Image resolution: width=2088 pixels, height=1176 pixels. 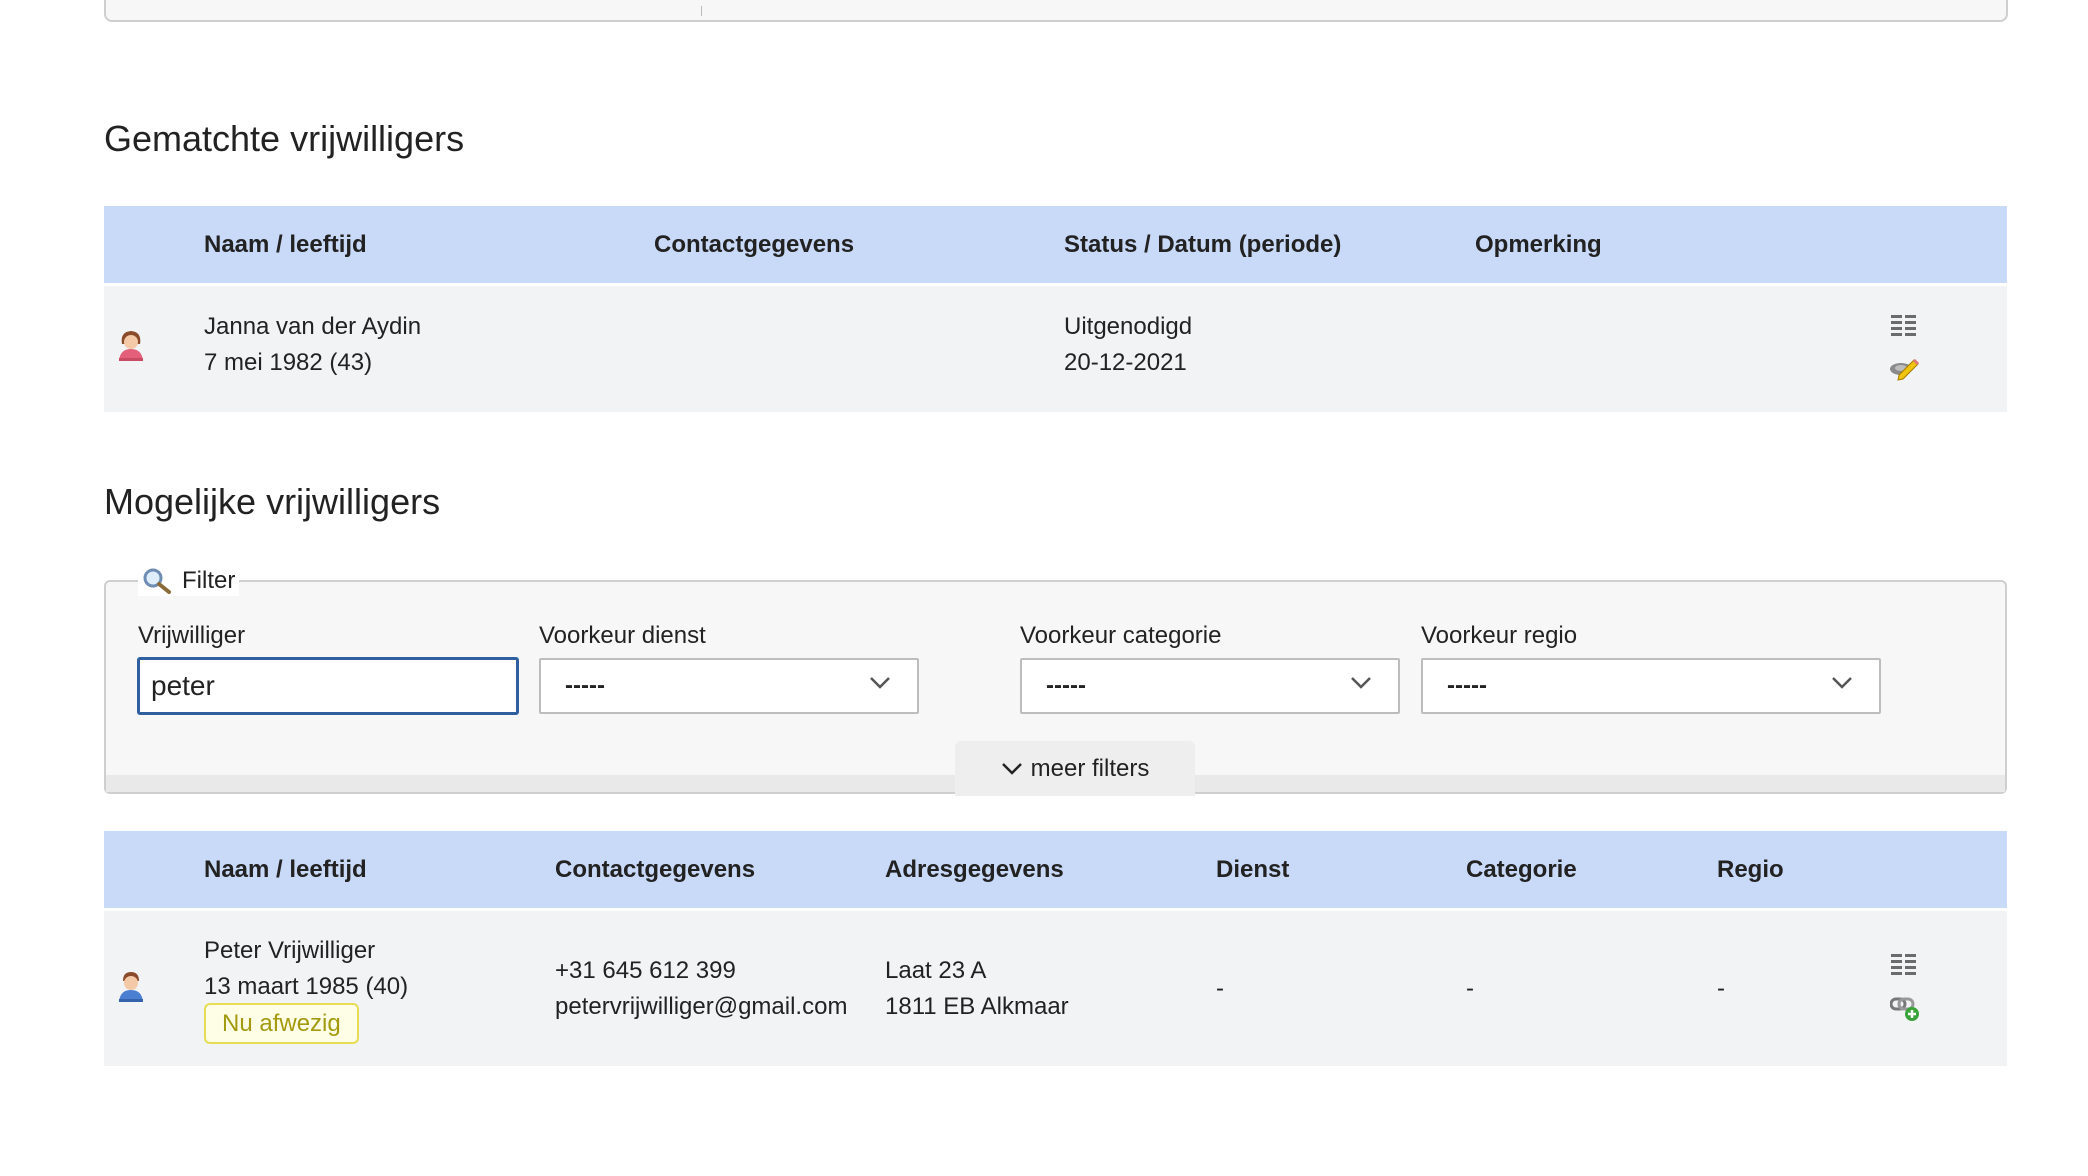 I want to click on service-filter-label: Voorkeur dienst, so click(x=622, y=635).